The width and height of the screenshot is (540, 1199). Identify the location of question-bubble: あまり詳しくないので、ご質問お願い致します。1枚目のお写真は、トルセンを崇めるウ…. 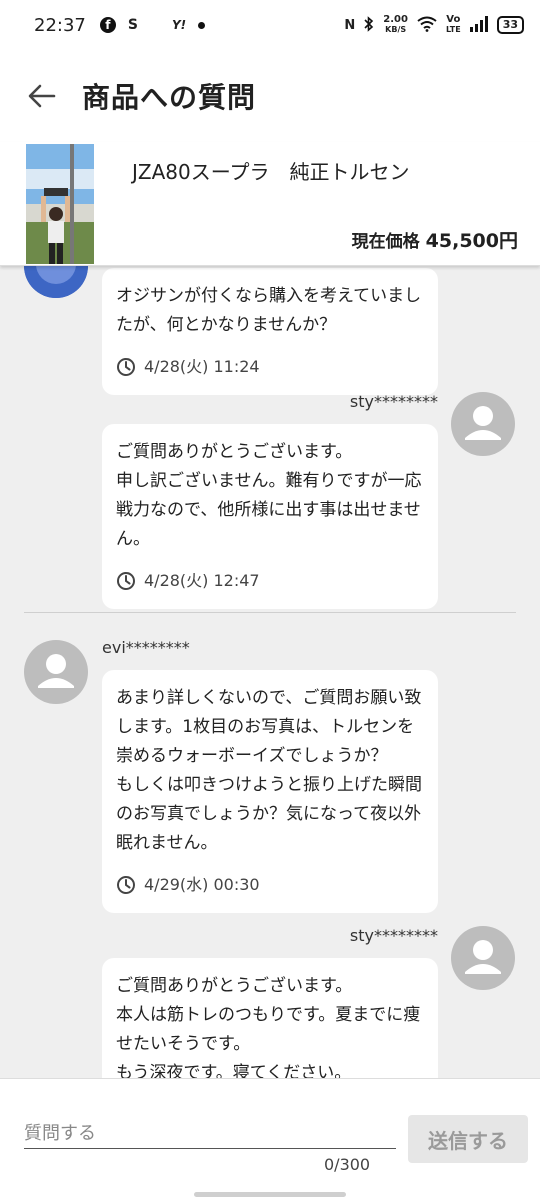
(270, 791).